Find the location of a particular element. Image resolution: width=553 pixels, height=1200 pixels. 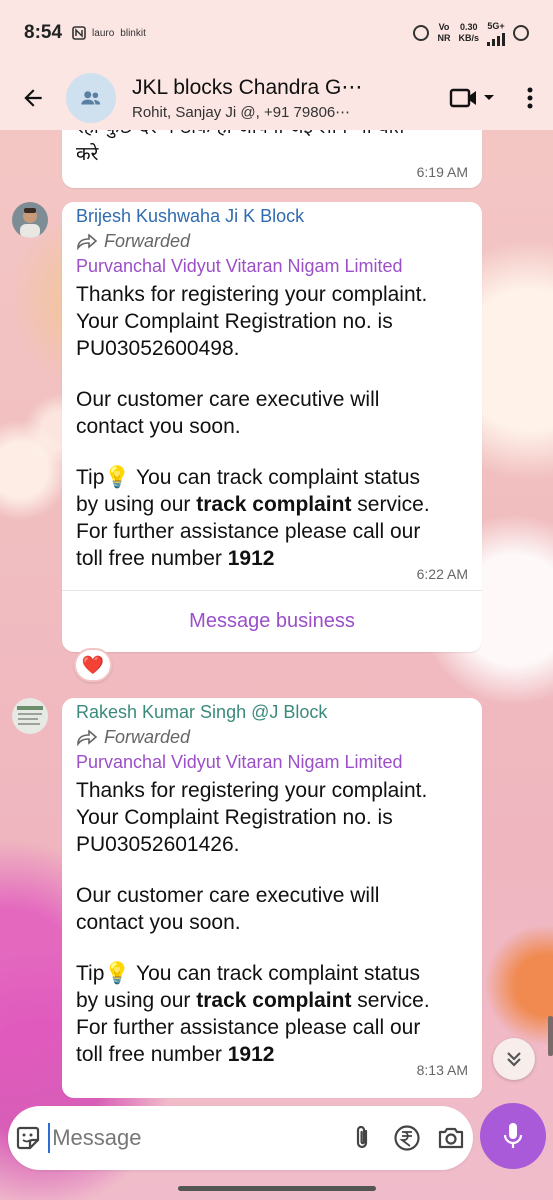

heart-icon: ❤️ is located at coordinates (93, 664).